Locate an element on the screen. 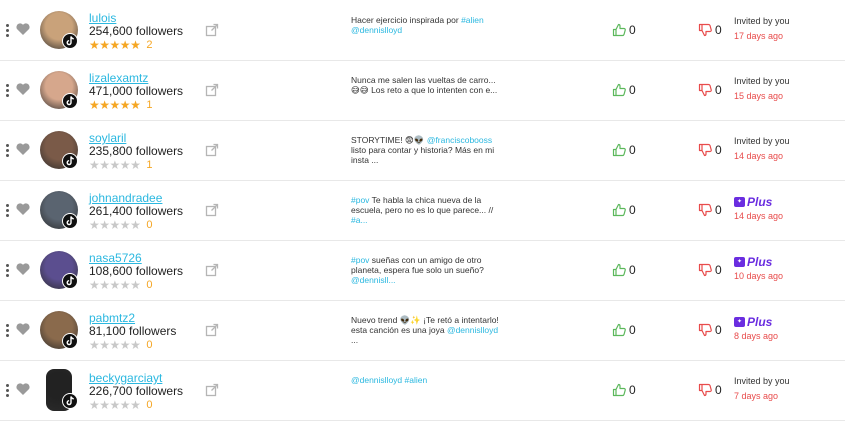 This screenshot has height=426, width=845. creator-info: johnandradee 261,400 followers ★ ★ ★ ★ ★ 0 is located at coordinates (149, 211).